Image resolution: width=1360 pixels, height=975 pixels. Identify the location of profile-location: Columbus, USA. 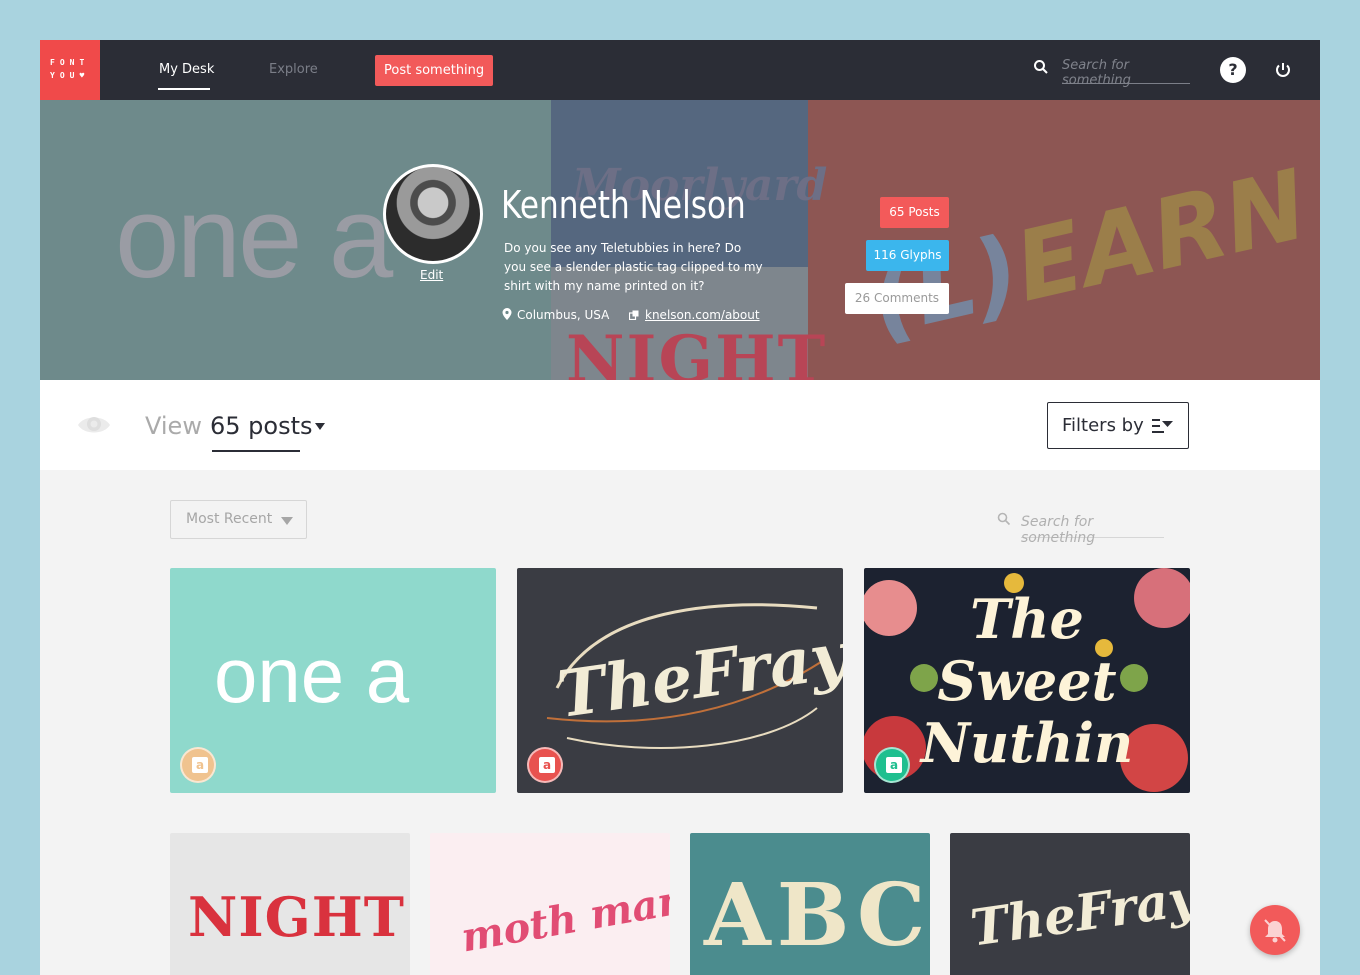
(555, 315).